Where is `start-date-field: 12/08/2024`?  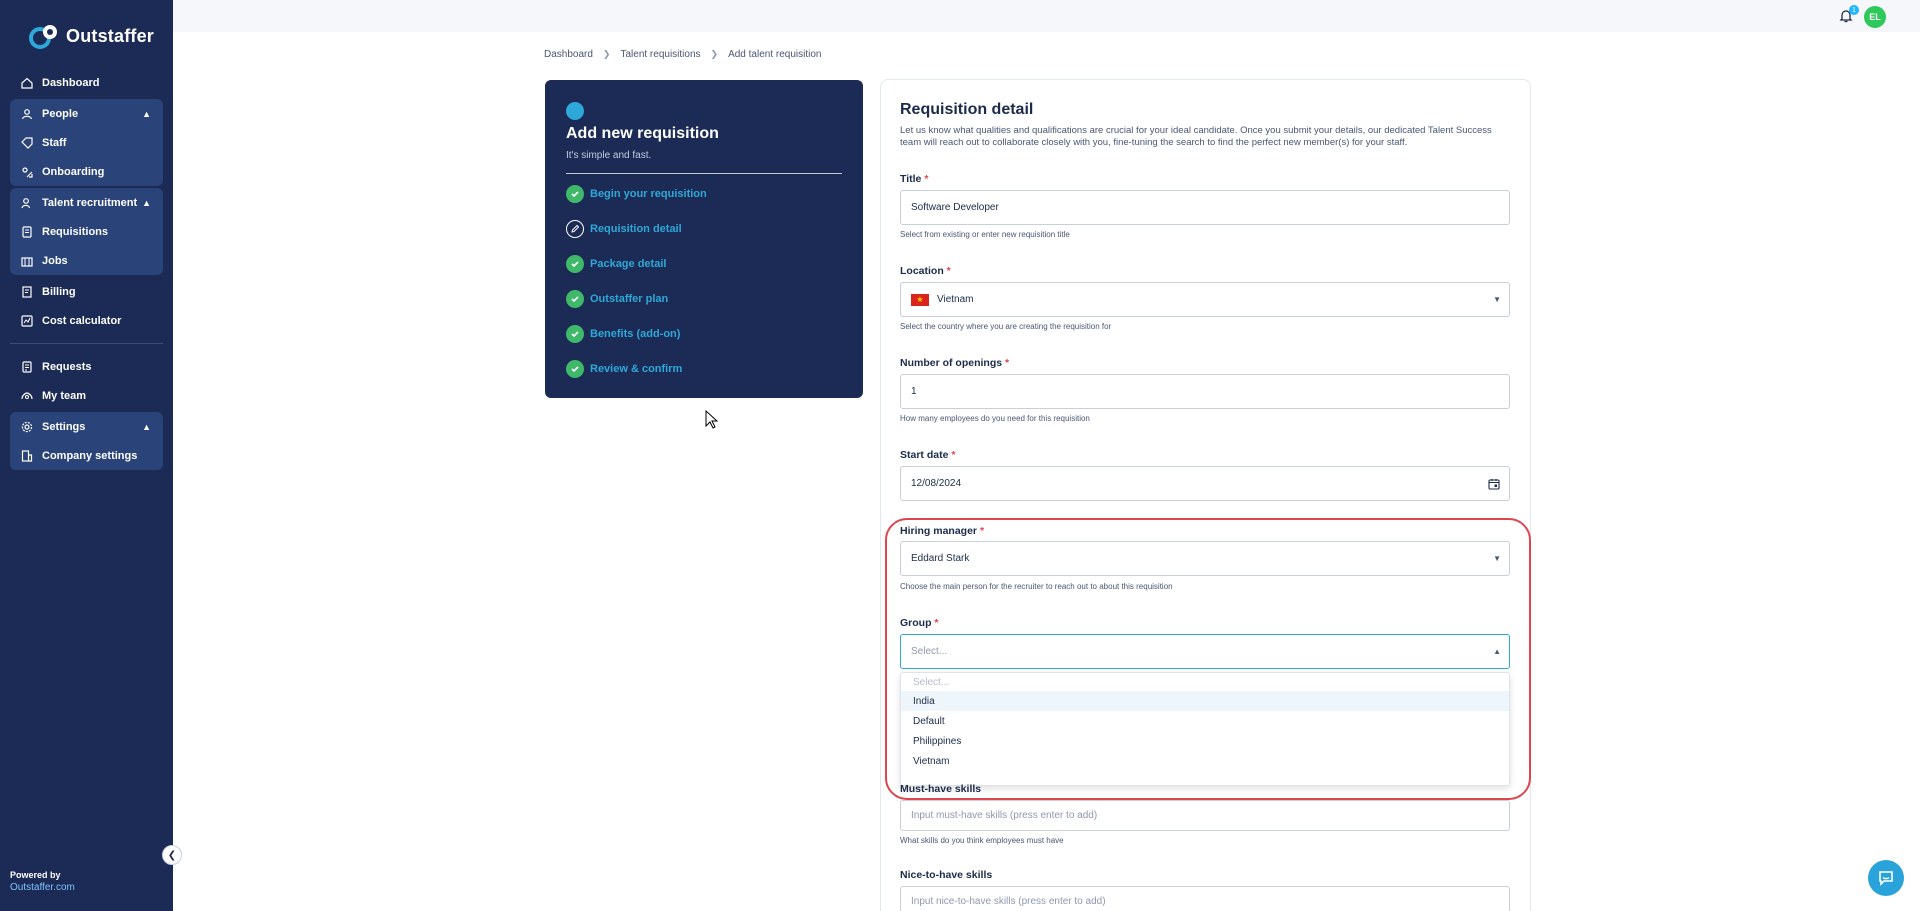
start-date-field: 12/08/2024 is located at coordinates (1205, 483).